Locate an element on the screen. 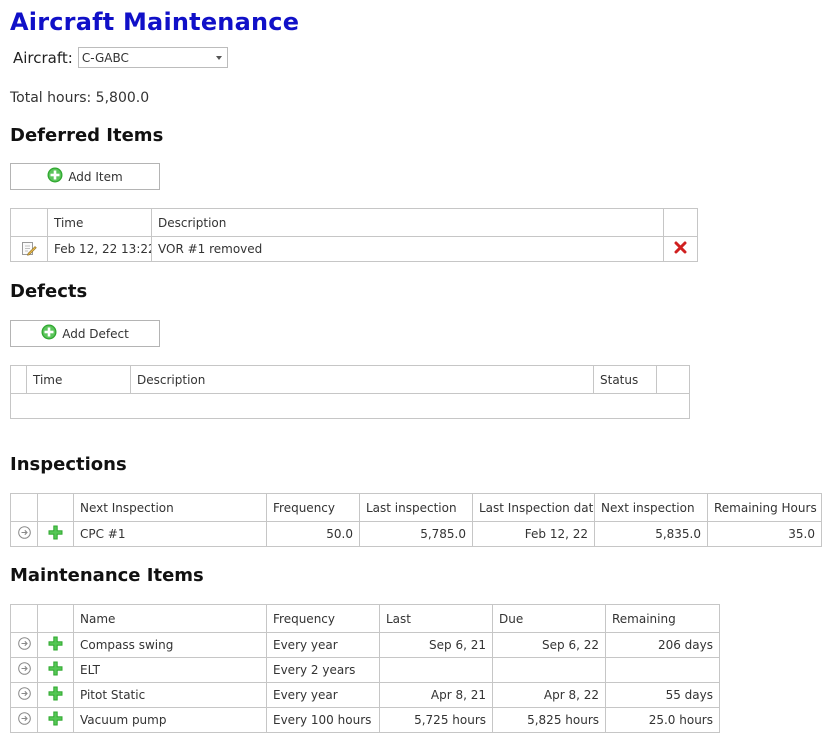  maintenance-last: Sep 6, 21 is located at coordinates (436, 645).